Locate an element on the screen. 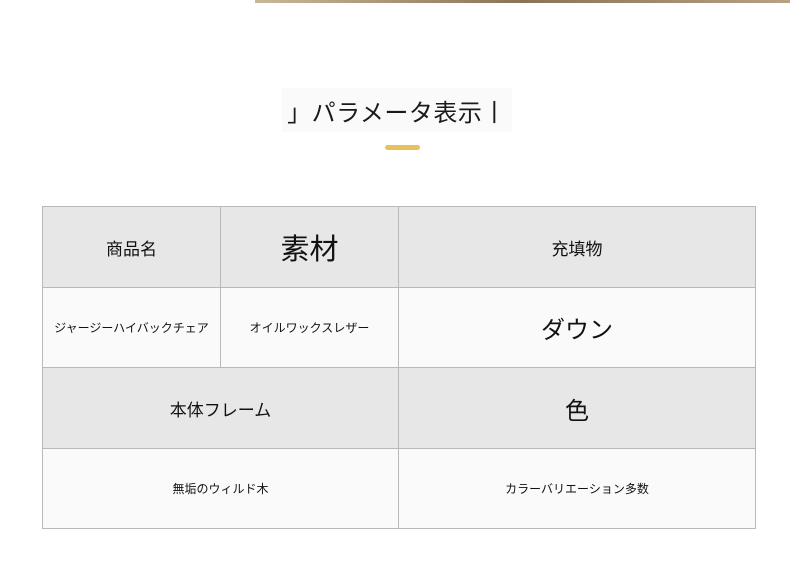 Image resolution: width=790 pixels, height=567 pixels. heading-accent-bar is located at coordinates (402, 147).